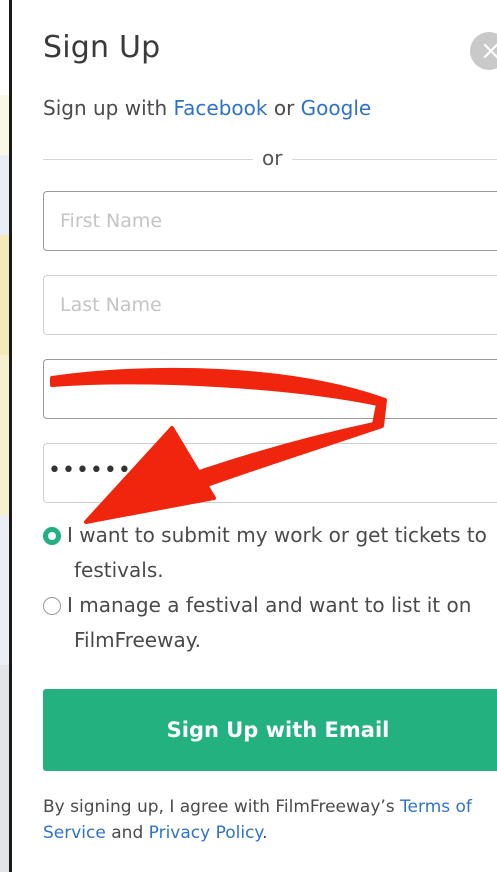 The height and width of the screenshot is (872, 497). Describe the element at coordinates (270, 305) in the screenshot. I see `last-name-input` at that location.